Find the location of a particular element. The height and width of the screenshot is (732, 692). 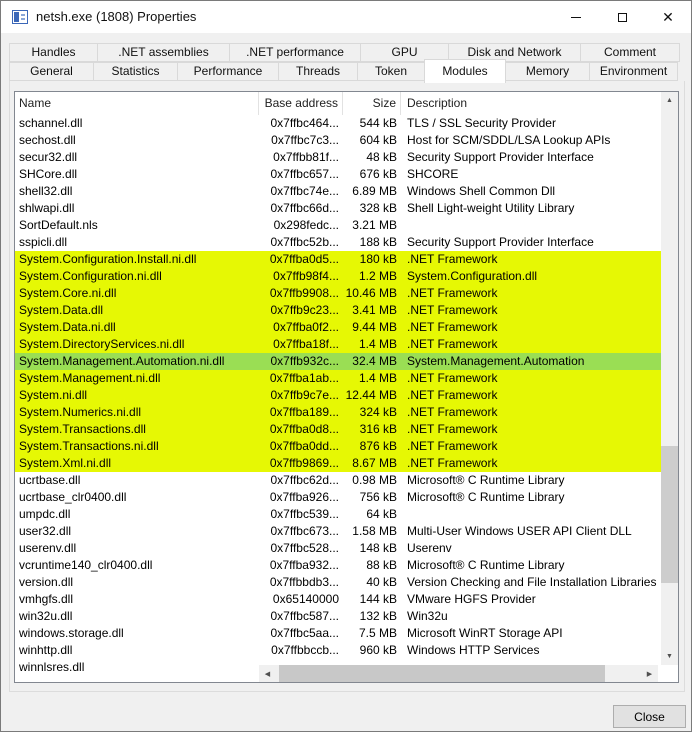

horizontal-scrollbar: ◀ ▶ is located at coordinates (458, 673).